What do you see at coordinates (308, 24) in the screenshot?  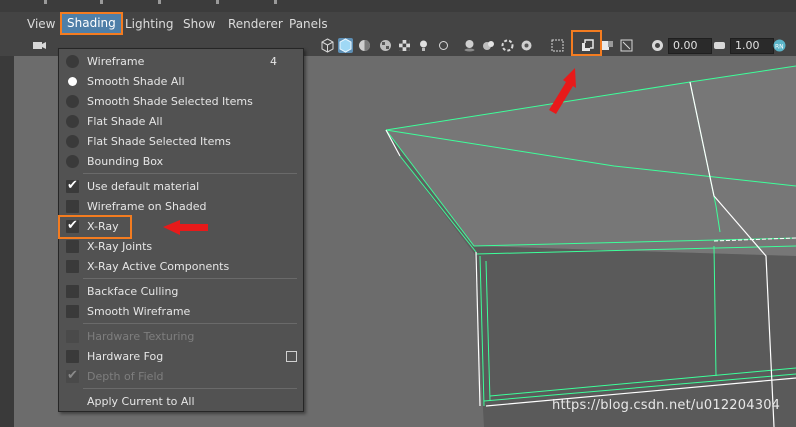 I see `menu-panels: Panels` at bounding box center [308, 24].